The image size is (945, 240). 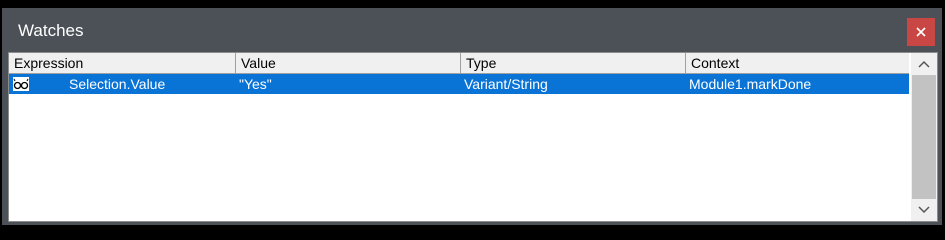 I want to click on vertical-scrollbar, so click(x=924, y=137).